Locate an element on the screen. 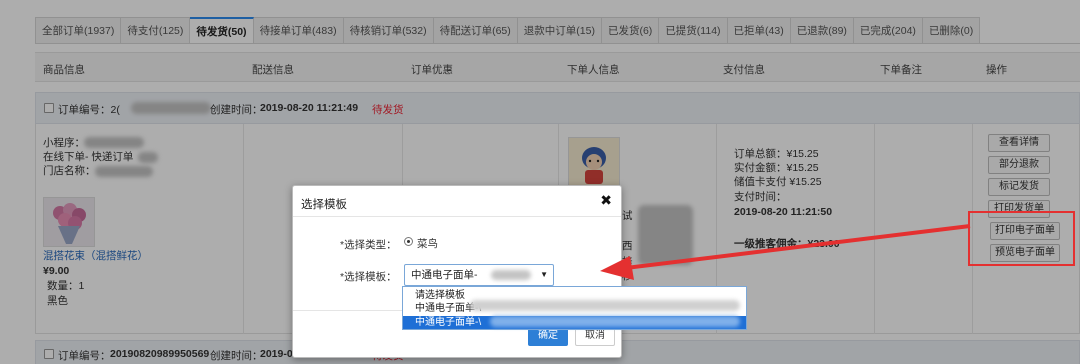 The height and width of the screenshot is (364, 1080). pointer-arrow-icon is located at coordinates (785, 252).